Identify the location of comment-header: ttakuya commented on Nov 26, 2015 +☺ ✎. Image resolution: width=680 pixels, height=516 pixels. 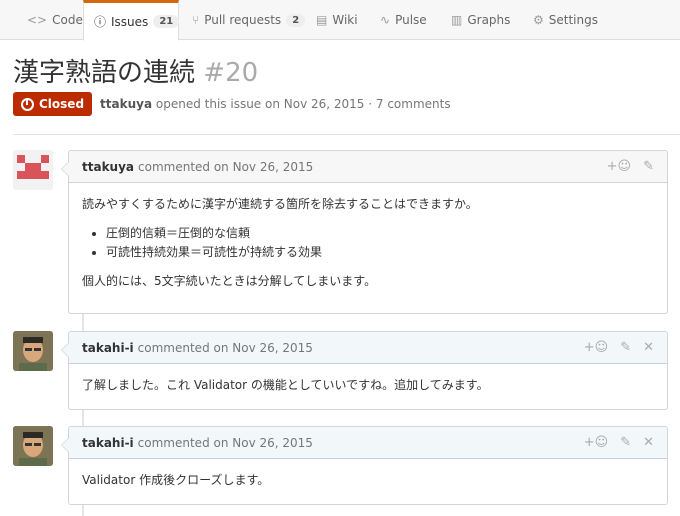
(368, 167).